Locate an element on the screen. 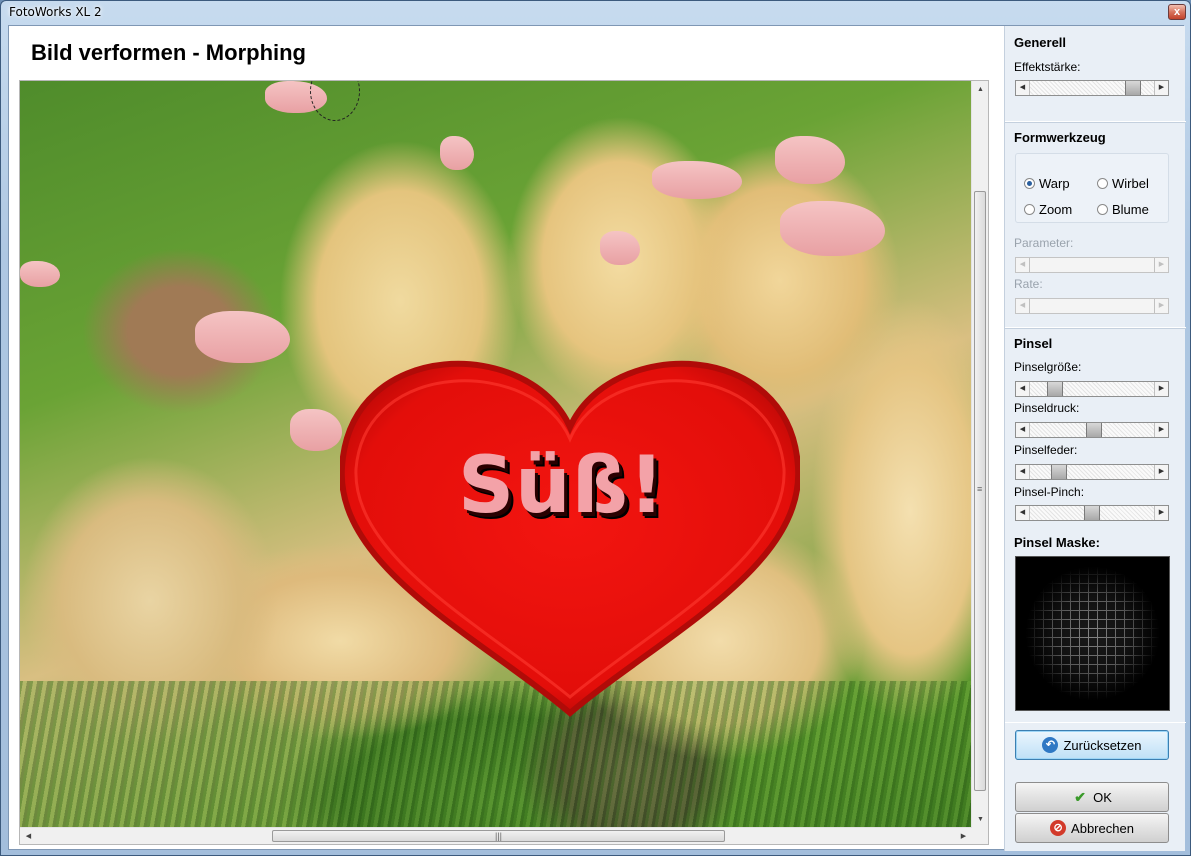 This screenshot has height=856, width=1191. brush-pressure-label: Pinseldruck: is located at coordinates (1047, 408).